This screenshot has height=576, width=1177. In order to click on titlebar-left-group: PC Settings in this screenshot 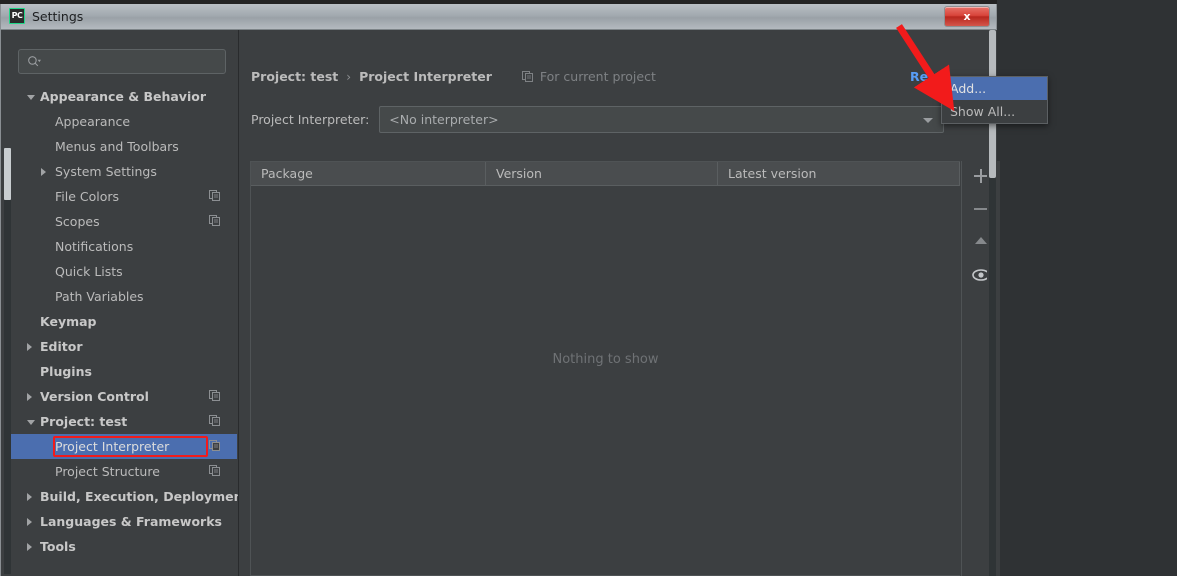, I will do `click(46, 16)`.